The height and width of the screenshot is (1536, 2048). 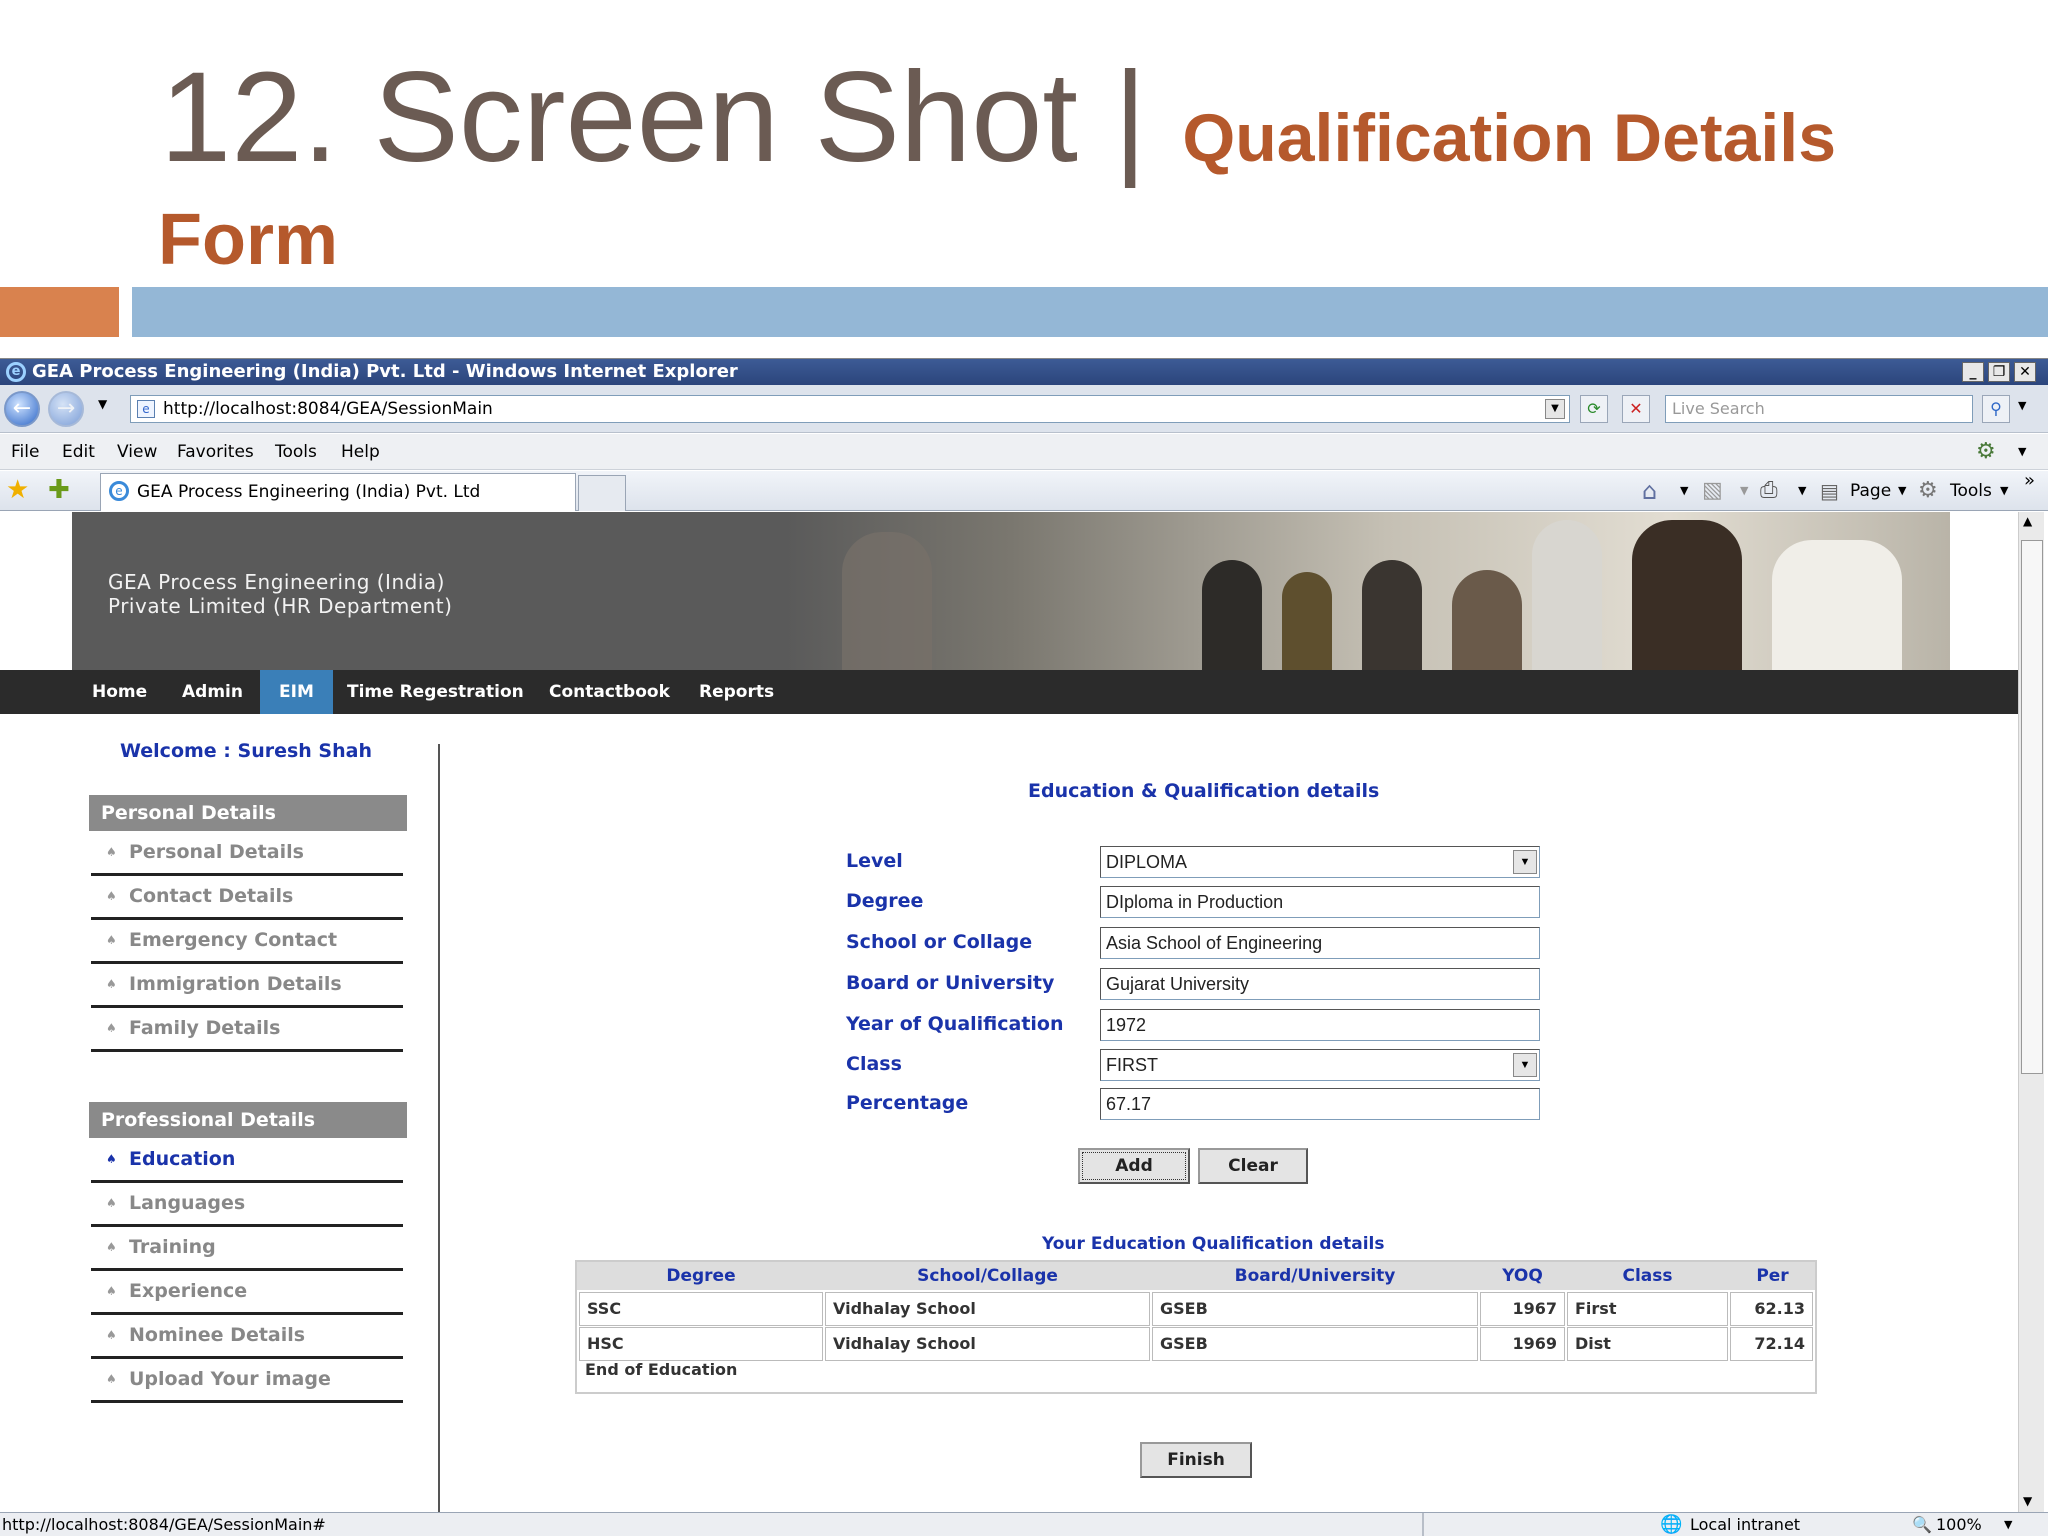 I want to click on sidebar-item-education: ♠ Education, so click(x=247, y=1161).